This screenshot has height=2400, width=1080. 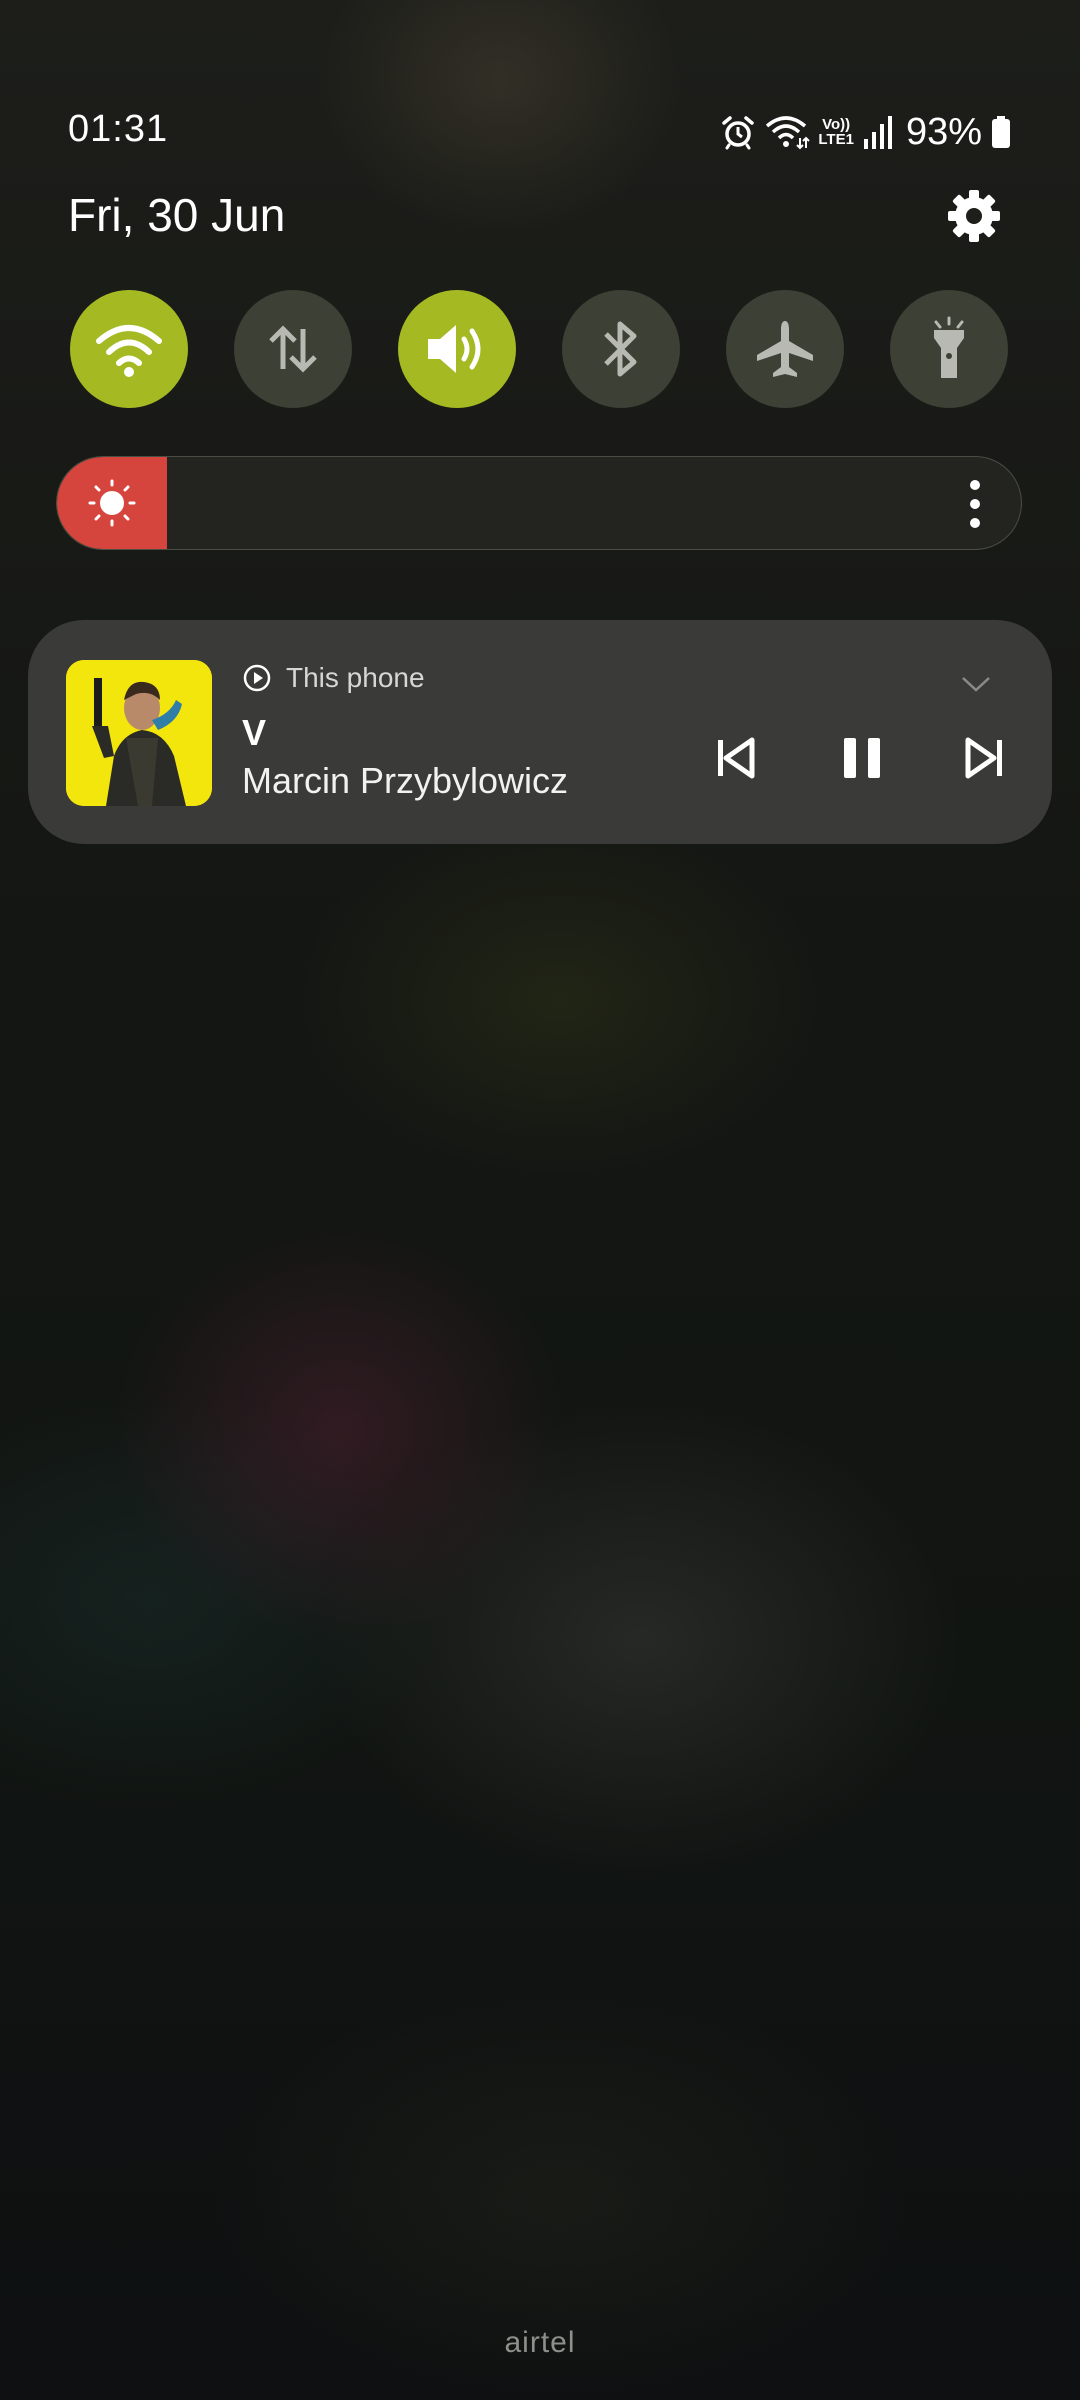 I want to click on album-art, so click(x=139, y=733).